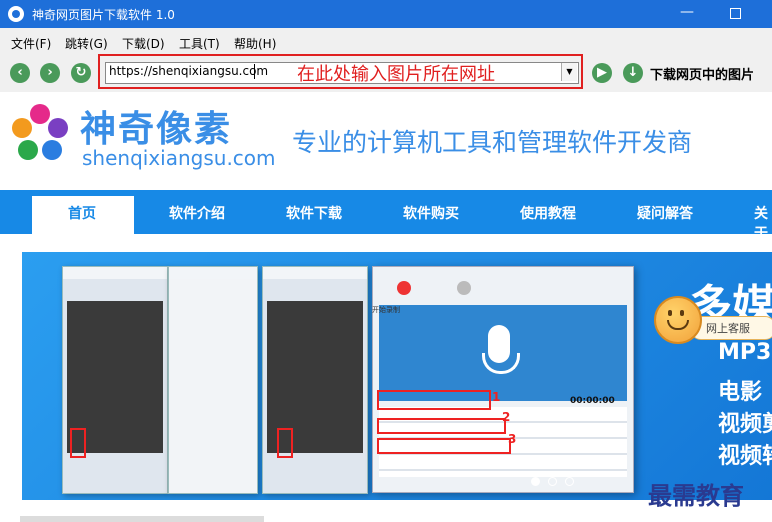  Describe the element at coordinates (728, 328) in the screenshot. I see `customer-service-label: 网上客服` at that location.